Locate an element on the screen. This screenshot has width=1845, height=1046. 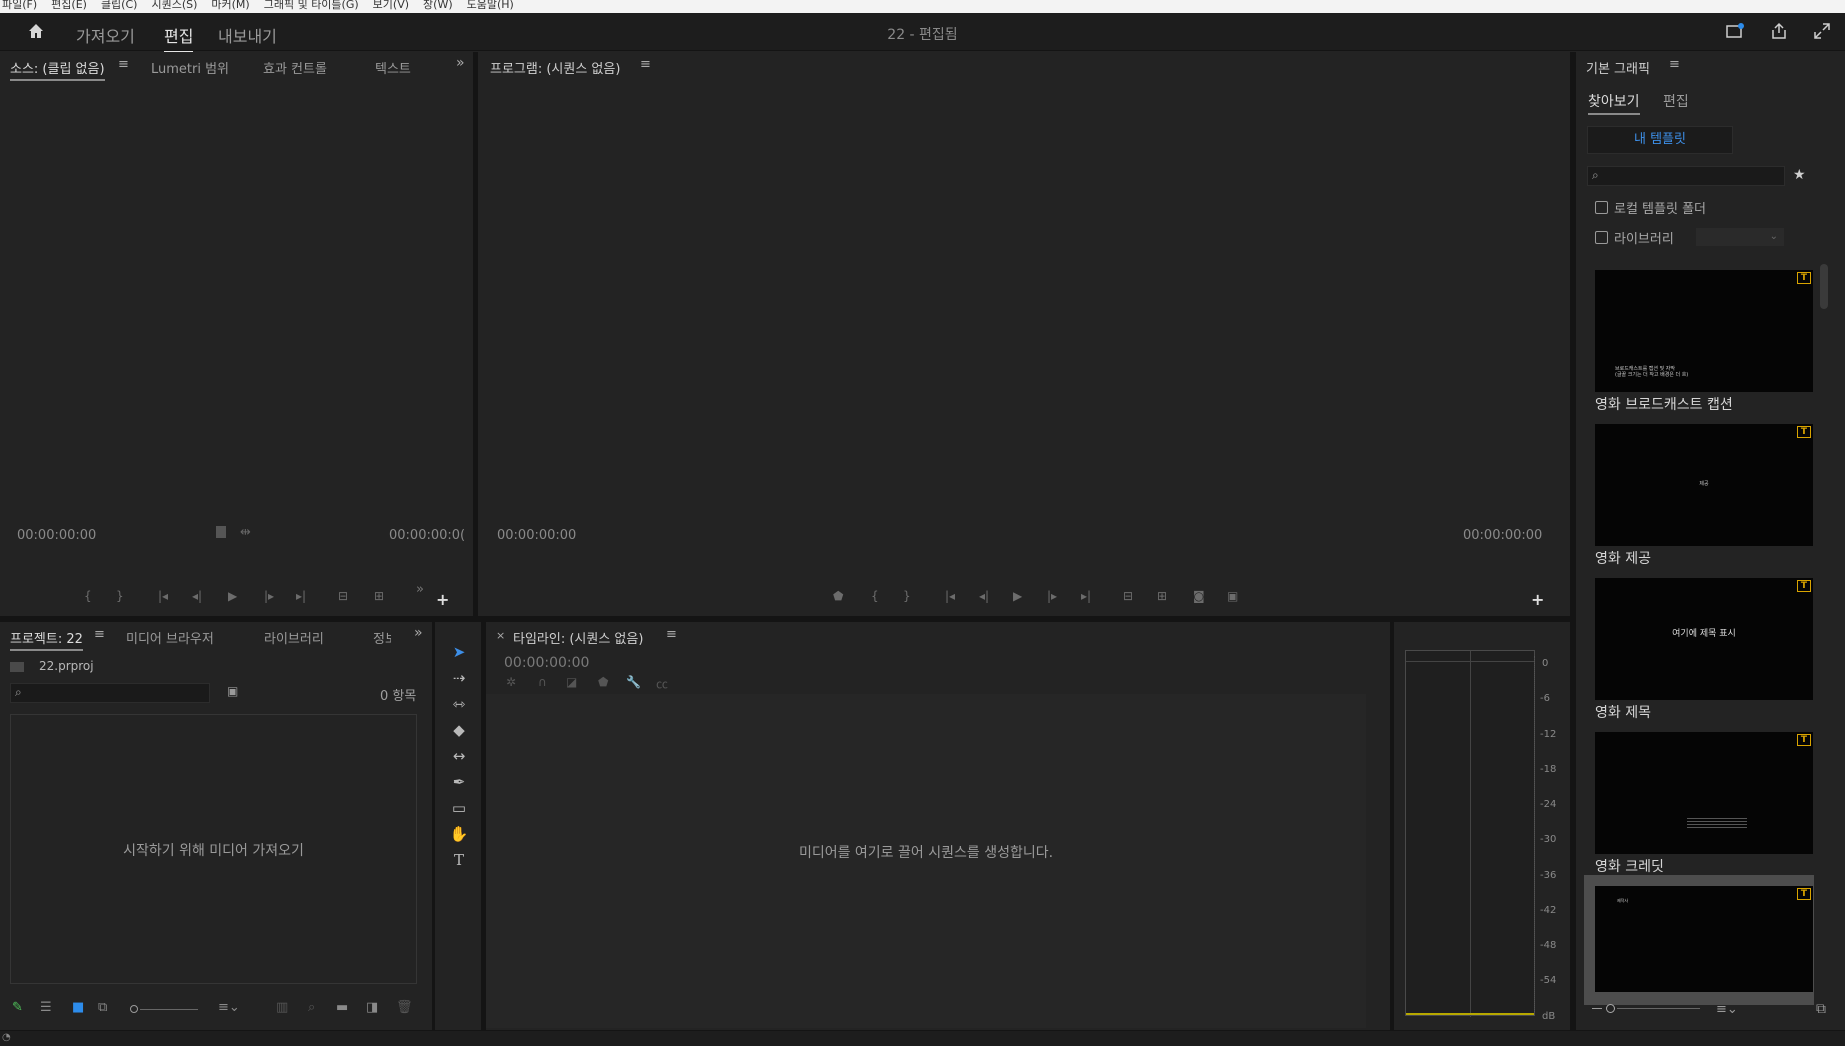
extract-icon: ⊞ is located at coordinates (1162, 596).